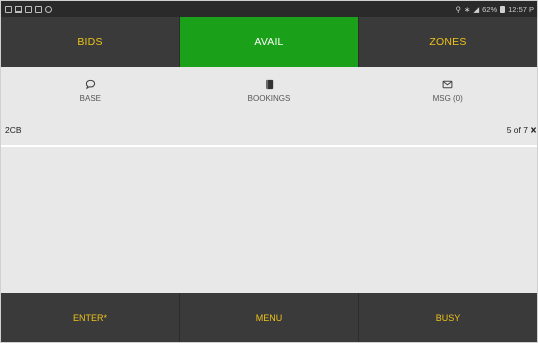 The image size is (538, 343). I want to click on enter-button: ENTER*, so click(90, 317).